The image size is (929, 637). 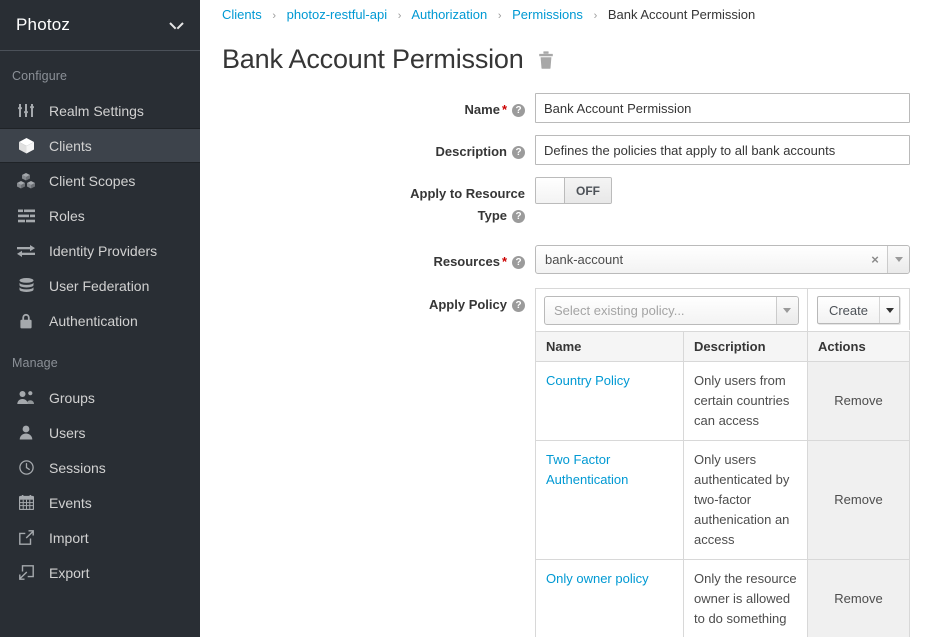 What do you see at coordinates (35, 363) in the screenshot?
I see `sidebar-section-title-manage: Manage` at bounding box center [35, 363].